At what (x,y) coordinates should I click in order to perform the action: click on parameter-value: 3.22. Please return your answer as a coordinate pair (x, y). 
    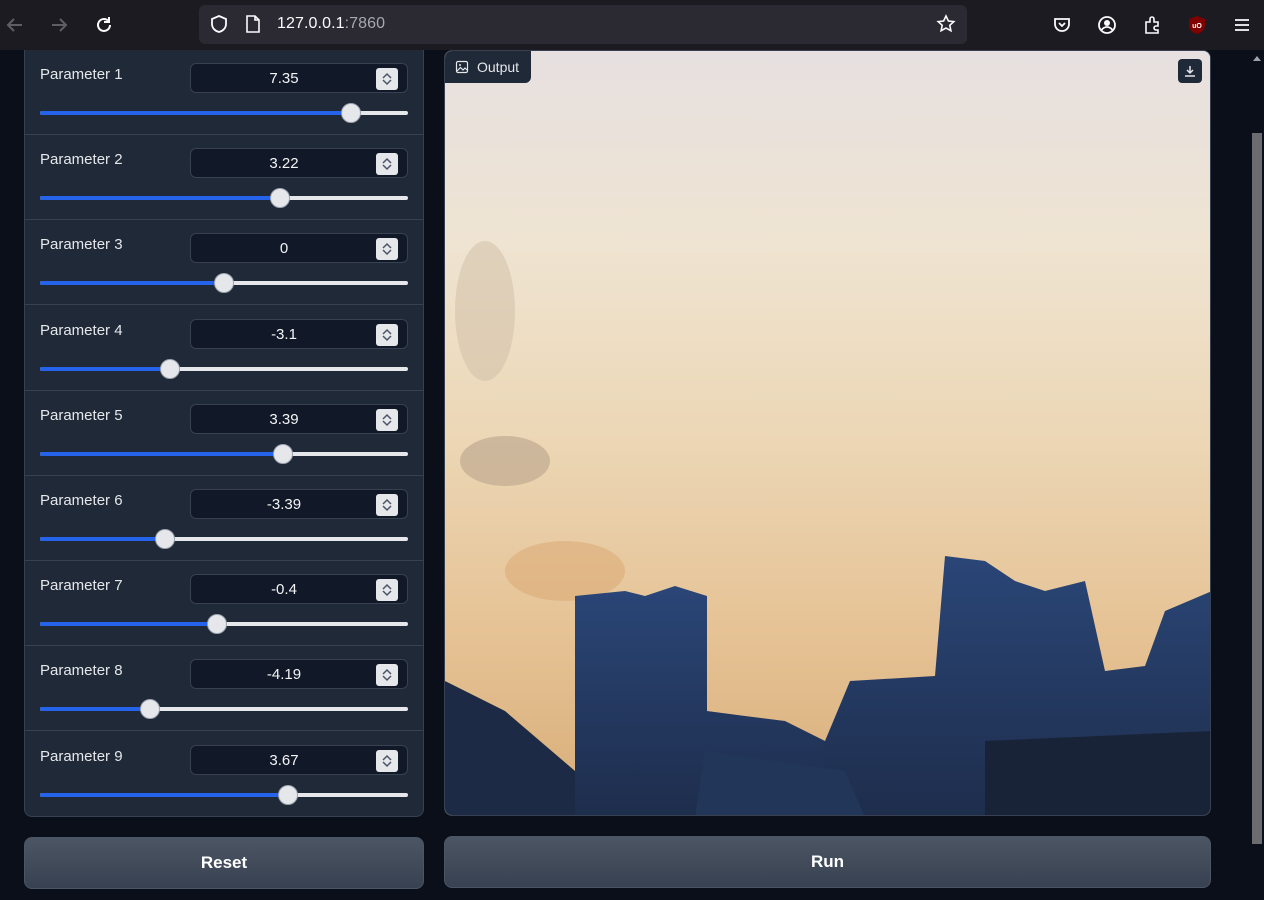
    Looking at the image, I should click on (284, 163).